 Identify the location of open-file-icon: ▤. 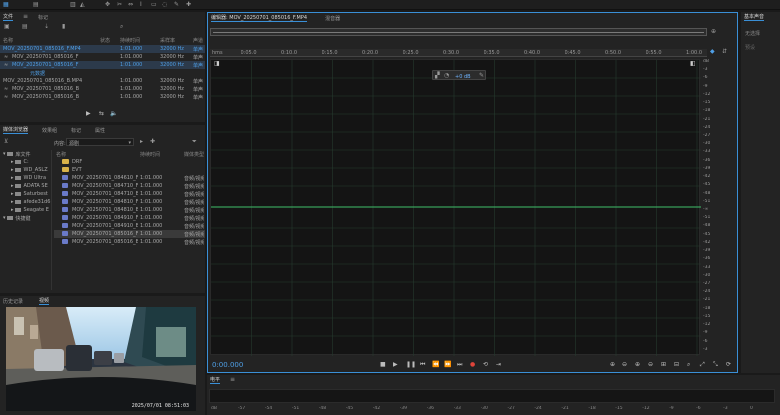
(25, 27).